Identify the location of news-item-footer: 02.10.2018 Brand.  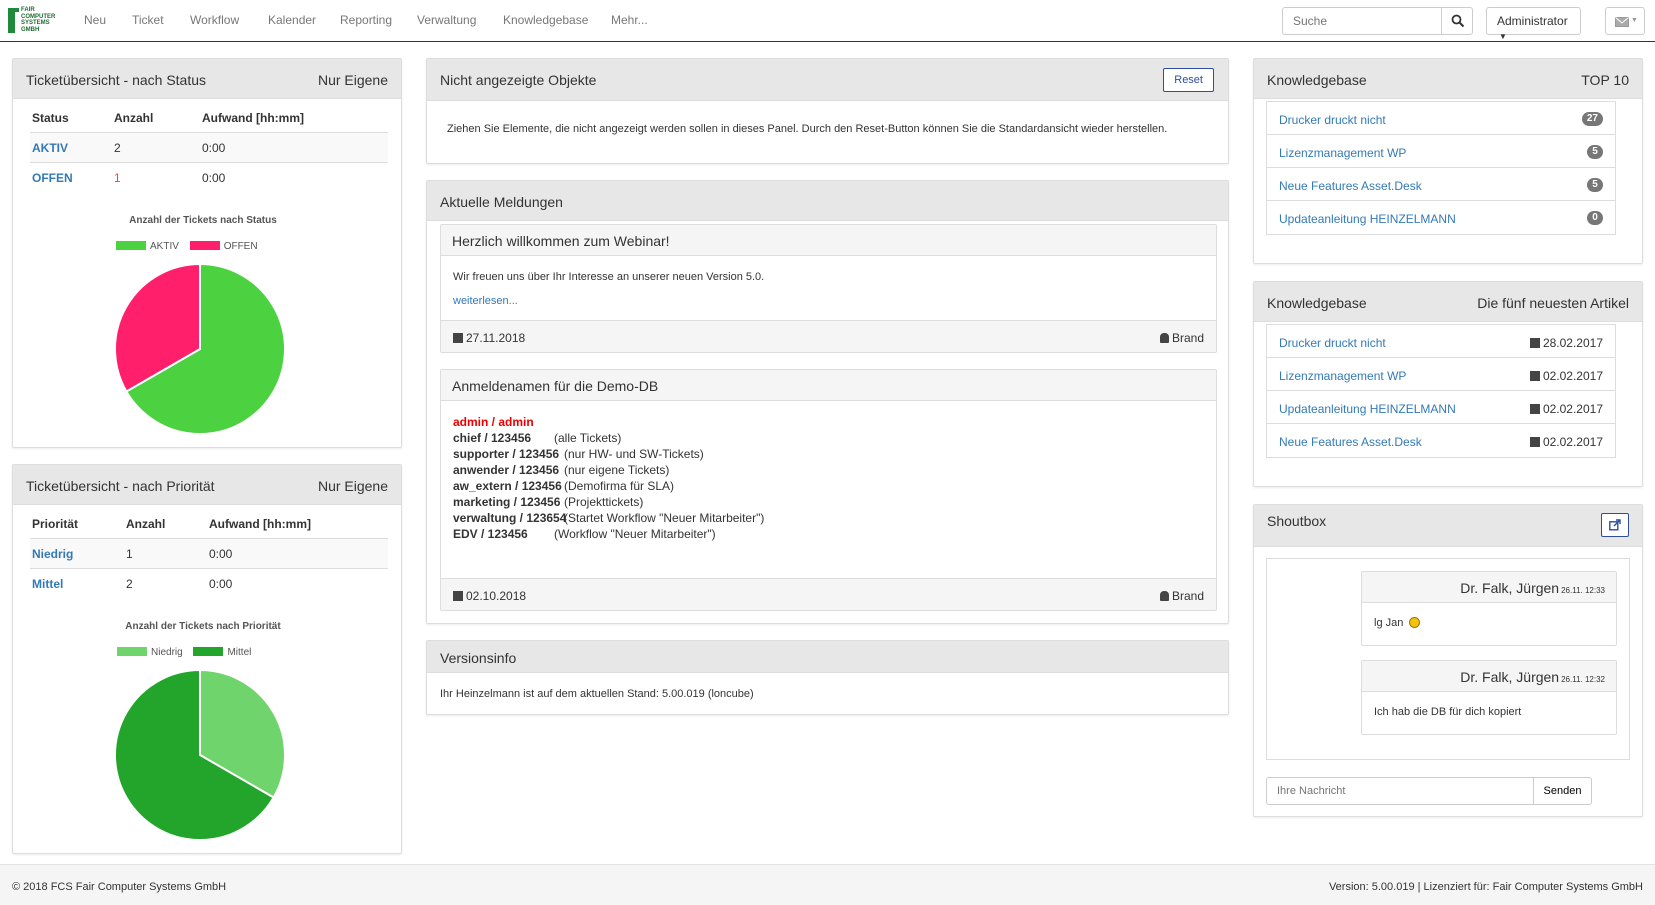
(828, 594).